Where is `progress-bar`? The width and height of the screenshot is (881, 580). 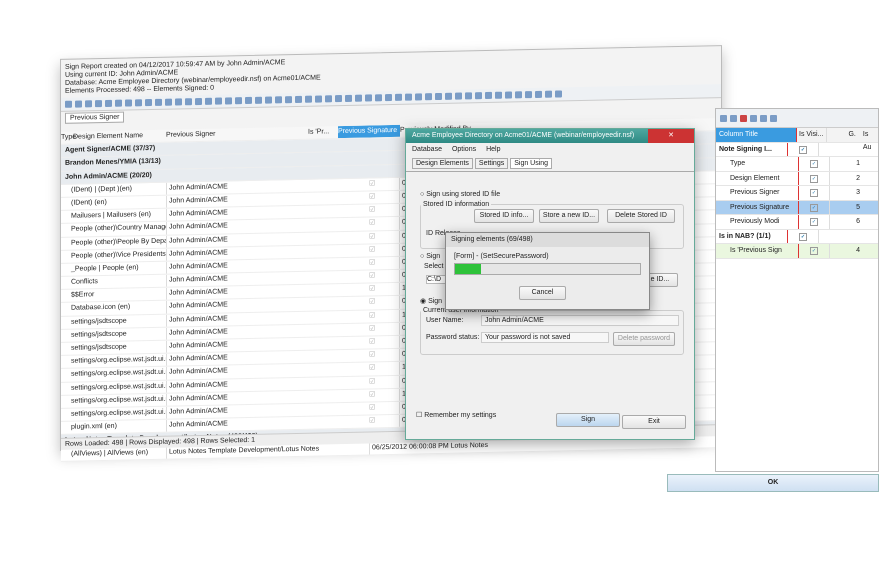 progress-bar is located at coordinates (547, 269).